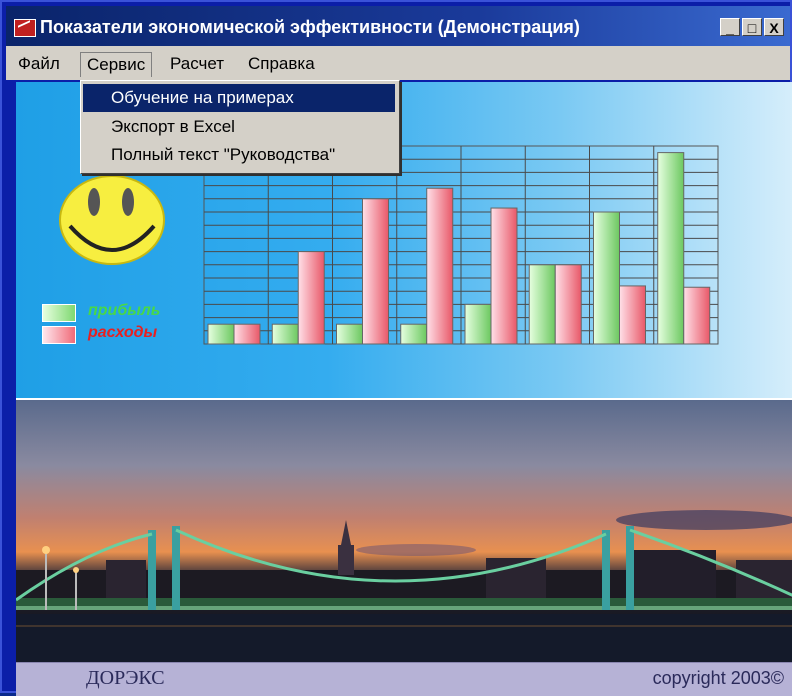 The height and width of the screenshot is (696, 792). I want to click on menu-bar: Файл Сервис Расчет Справка, so click(398, 63).